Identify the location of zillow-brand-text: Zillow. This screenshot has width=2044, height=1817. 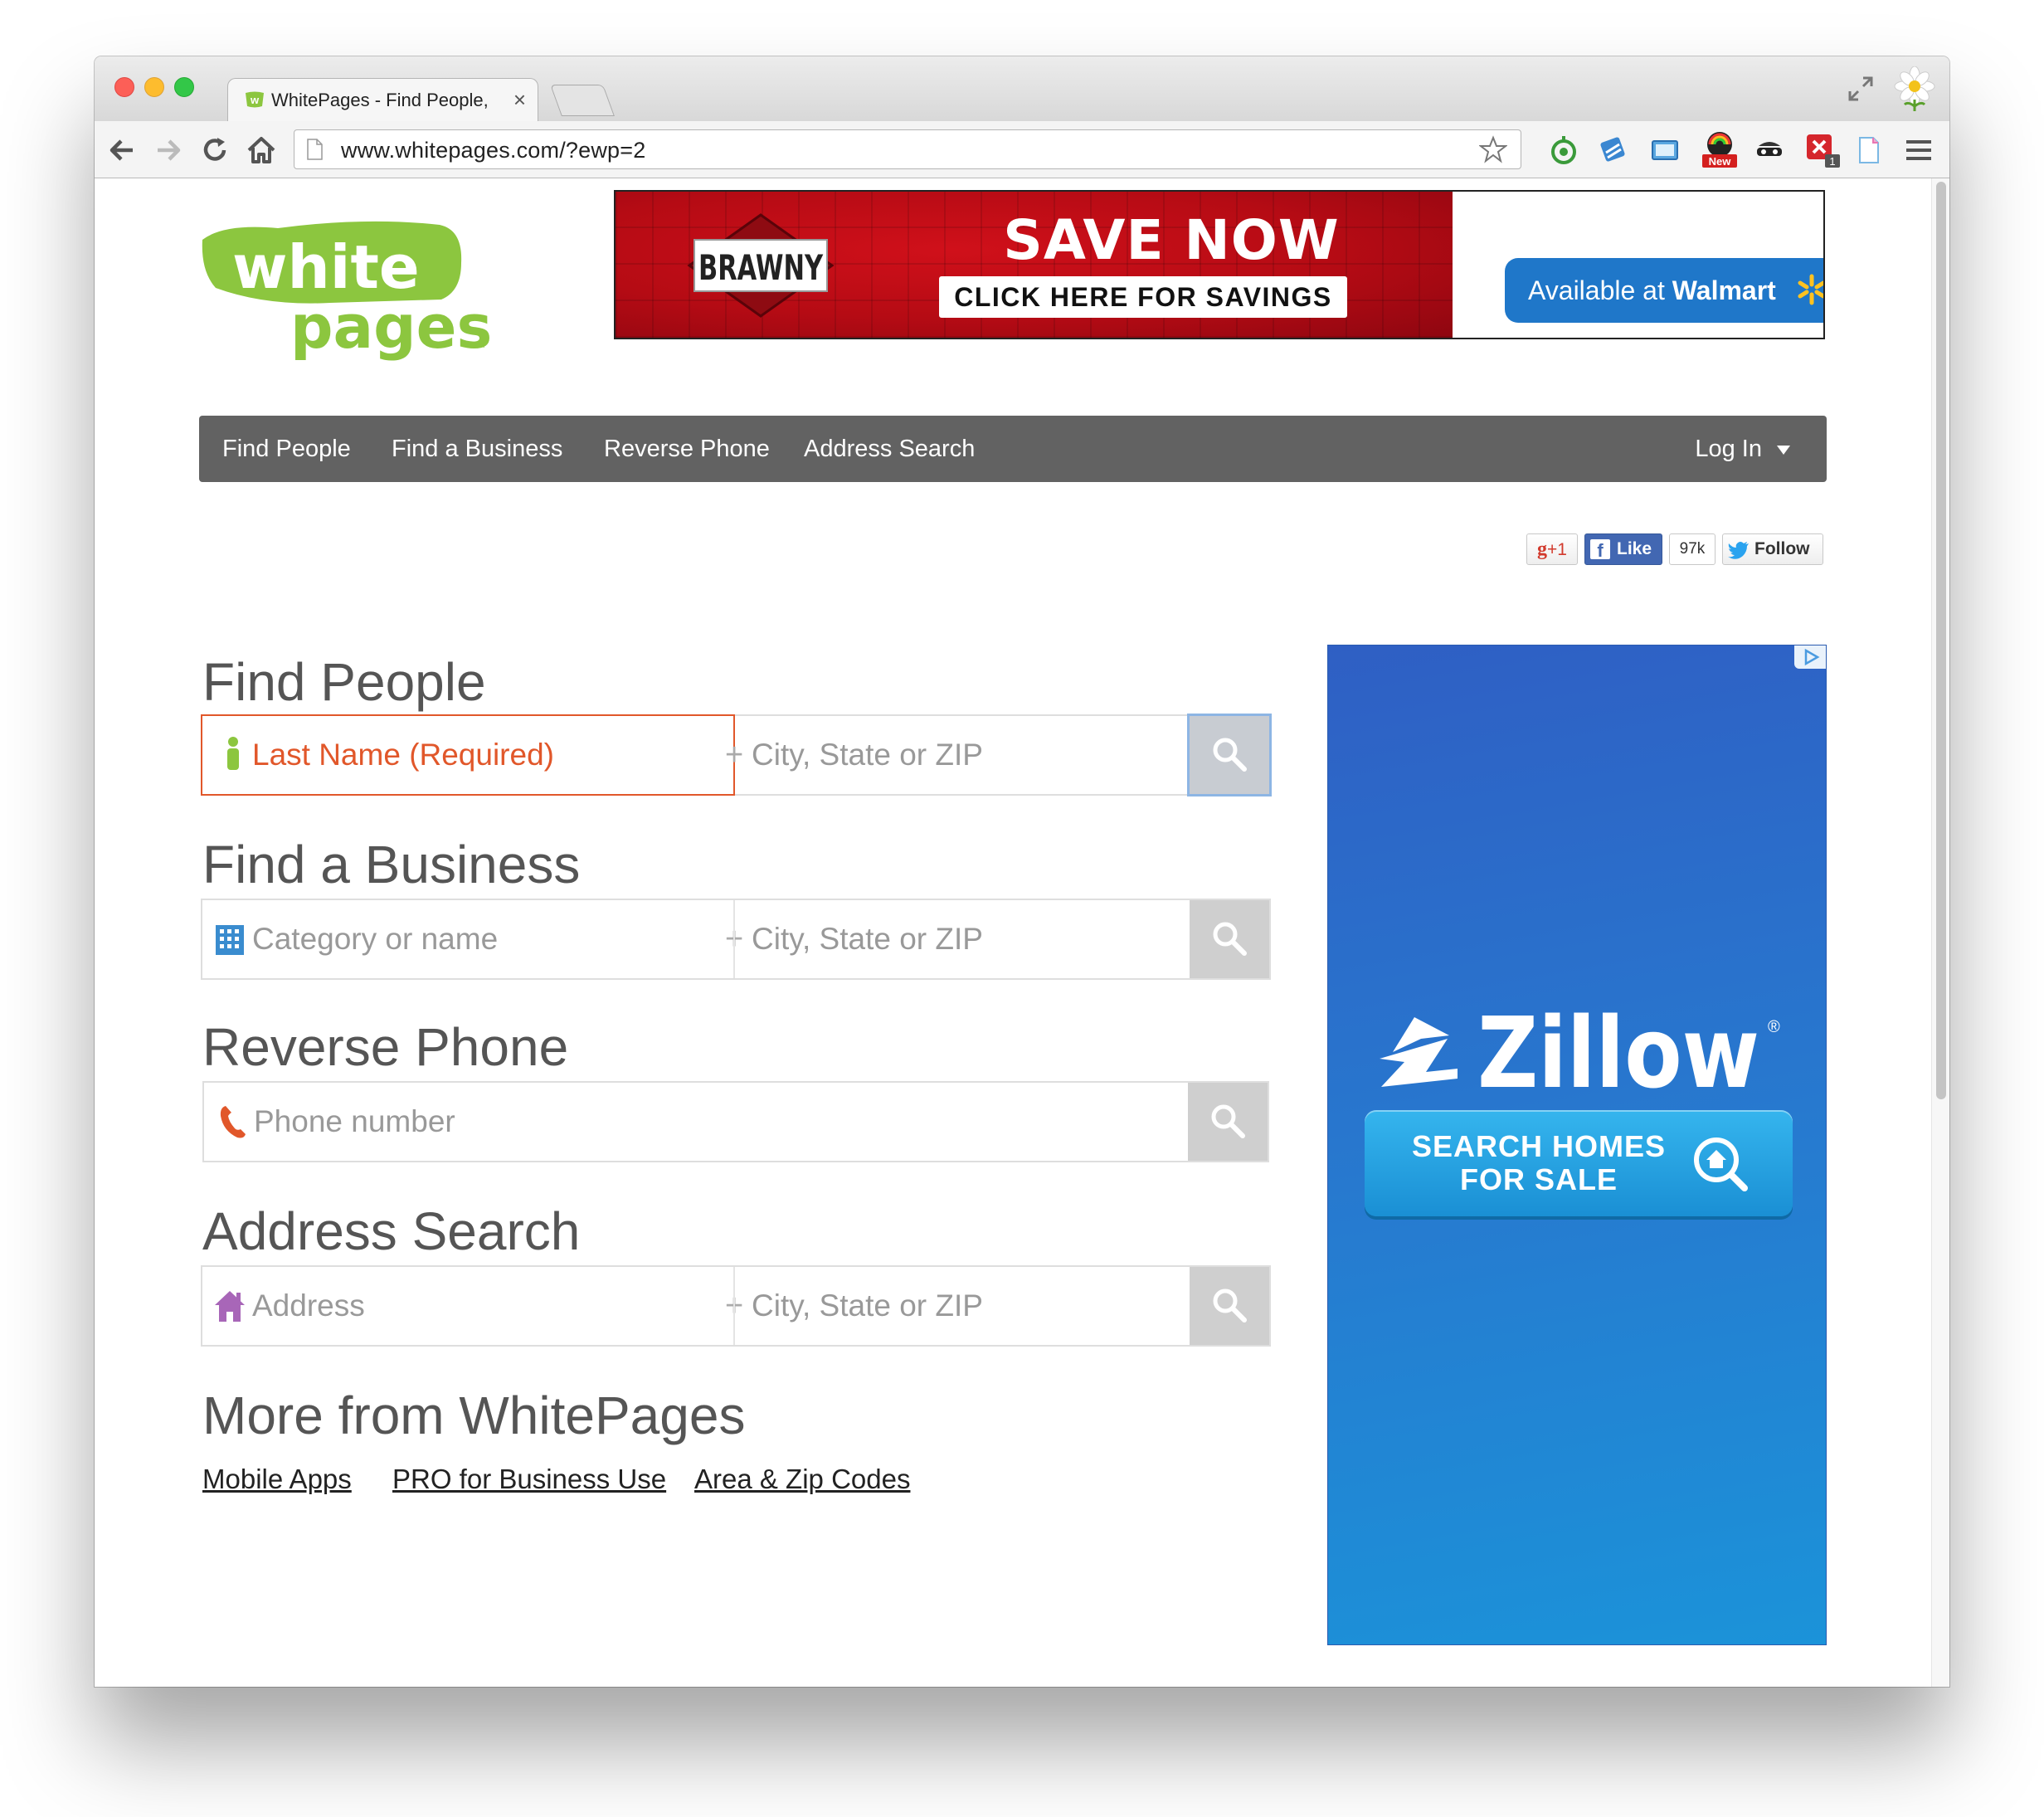
(1618, 1052).